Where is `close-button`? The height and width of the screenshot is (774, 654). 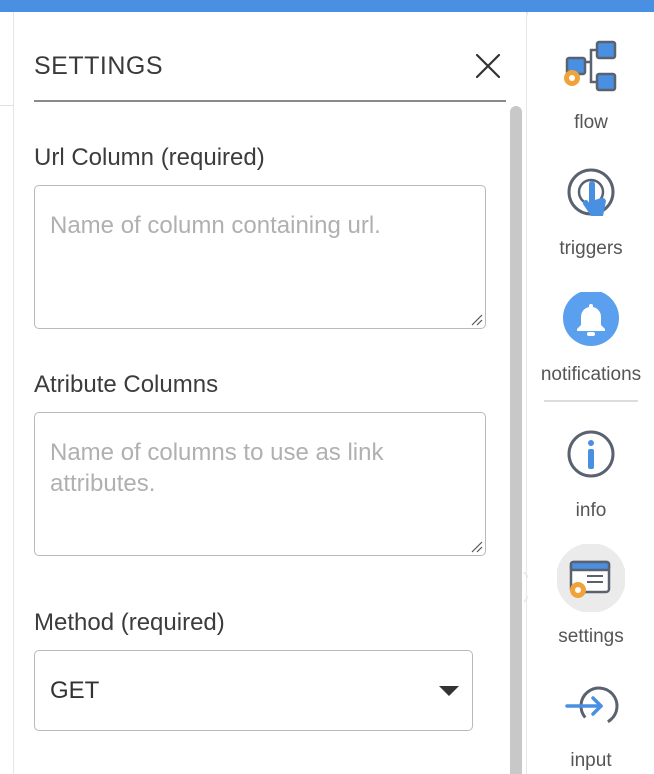
close-button is located at coordinates (488, 66).